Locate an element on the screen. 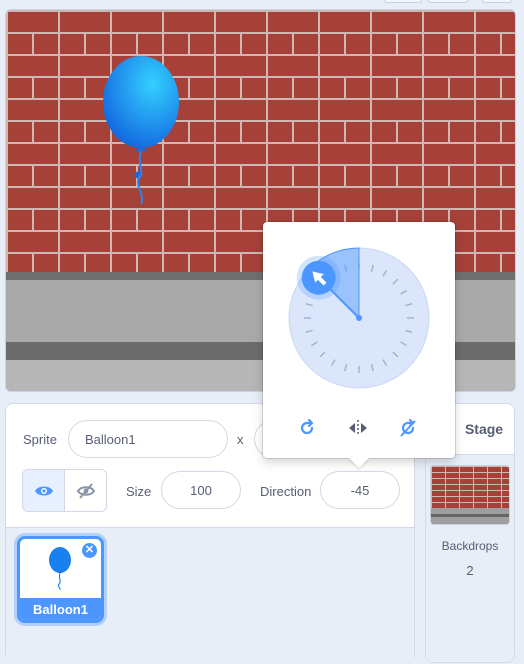 The width and height of the screenshot is (524, 664). rotation-all-around-button is located at coordinates (307, 428).